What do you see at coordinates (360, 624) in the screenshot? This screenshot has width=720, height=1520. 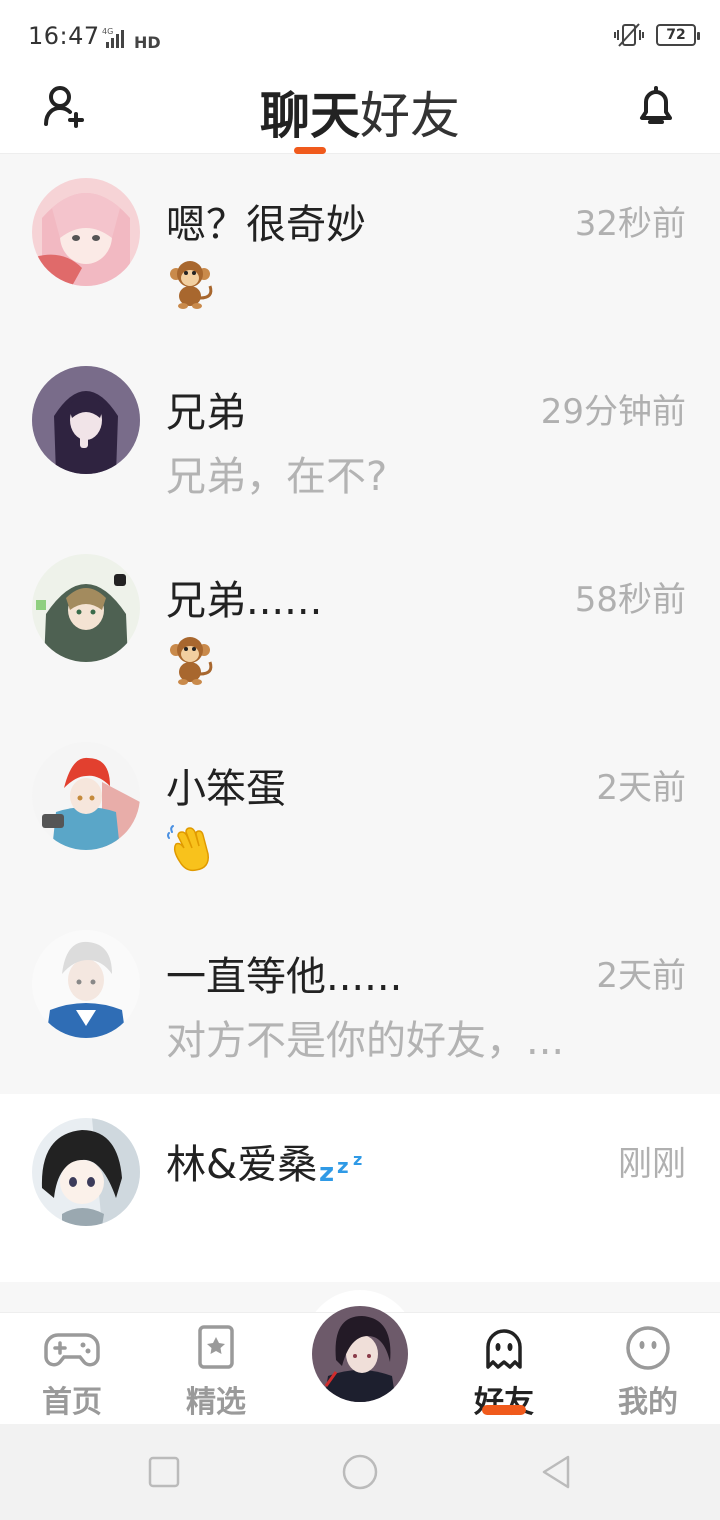 I see `conversation-row: 兄弟...... 58秒前` at bounding box center [360, 624].